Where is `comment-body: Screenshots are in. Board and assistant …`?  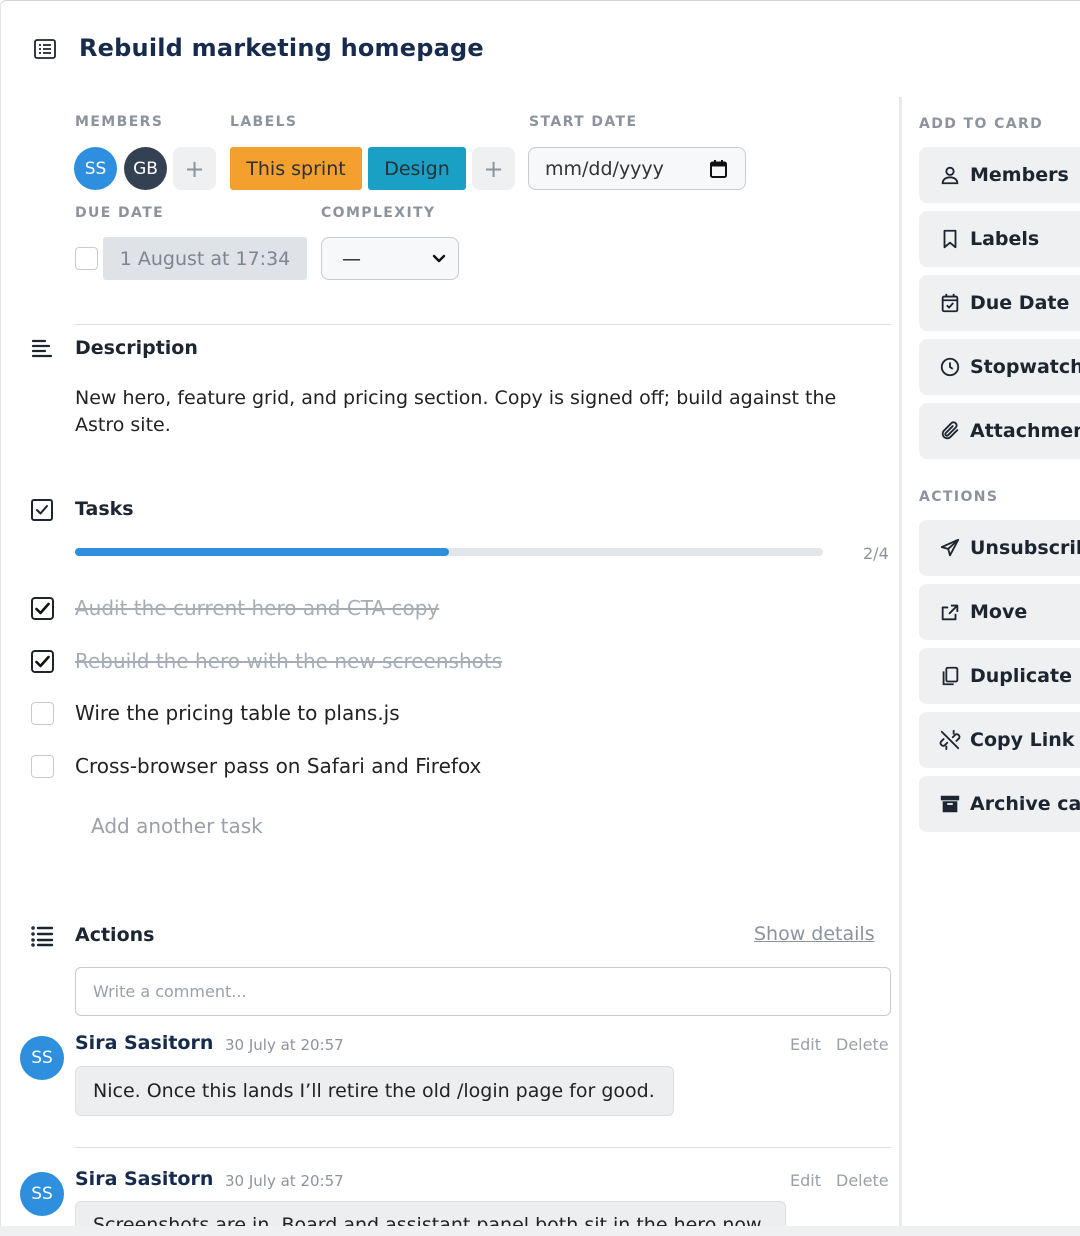
comment-body: Screenshots are in. Board and assistant … is located at coordinates (430, 1213).